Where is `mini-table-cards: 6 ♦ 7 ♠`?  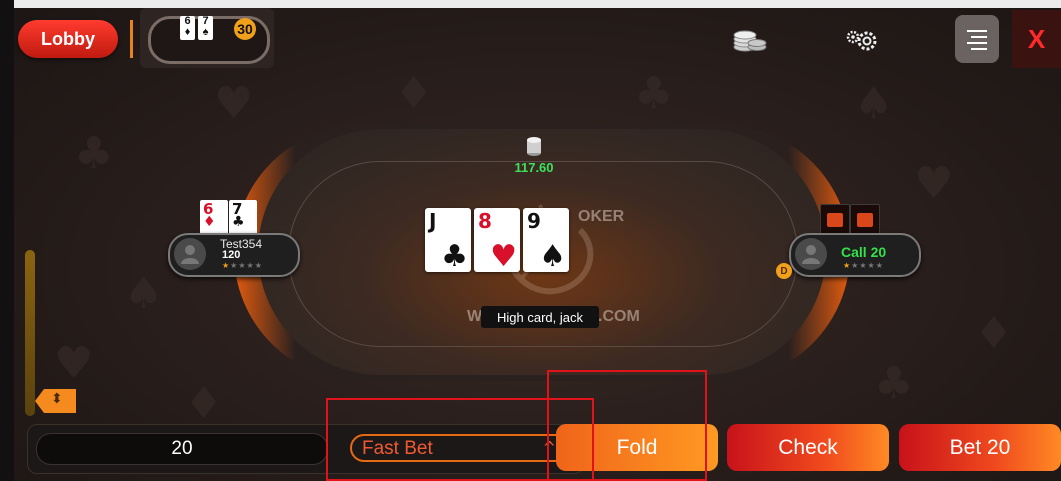 mini-table-cards: 6 ♦ 7 ♠ is located at coordinates (196, 28).